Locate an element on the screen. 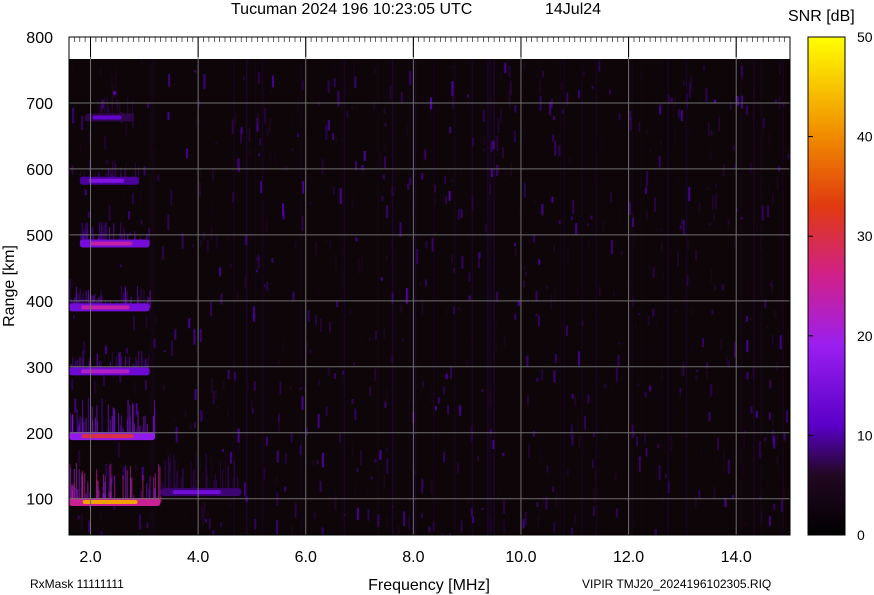 Image resolution: width=874 pixels, height=595 pixels. y-tick-labels: 100 200 300 400 500 600 700 800 is located at coordinates (39, 269).